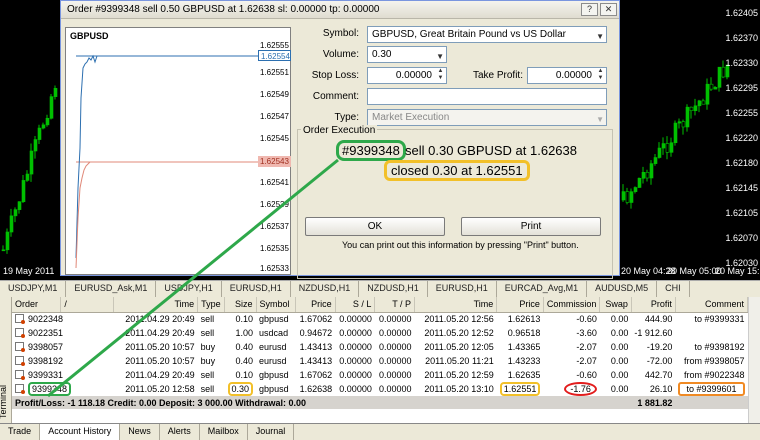 This screenshot has width=760, height=440. I want to click on chart-tab: EURUSD_Ask,M1, so click(111, 289).